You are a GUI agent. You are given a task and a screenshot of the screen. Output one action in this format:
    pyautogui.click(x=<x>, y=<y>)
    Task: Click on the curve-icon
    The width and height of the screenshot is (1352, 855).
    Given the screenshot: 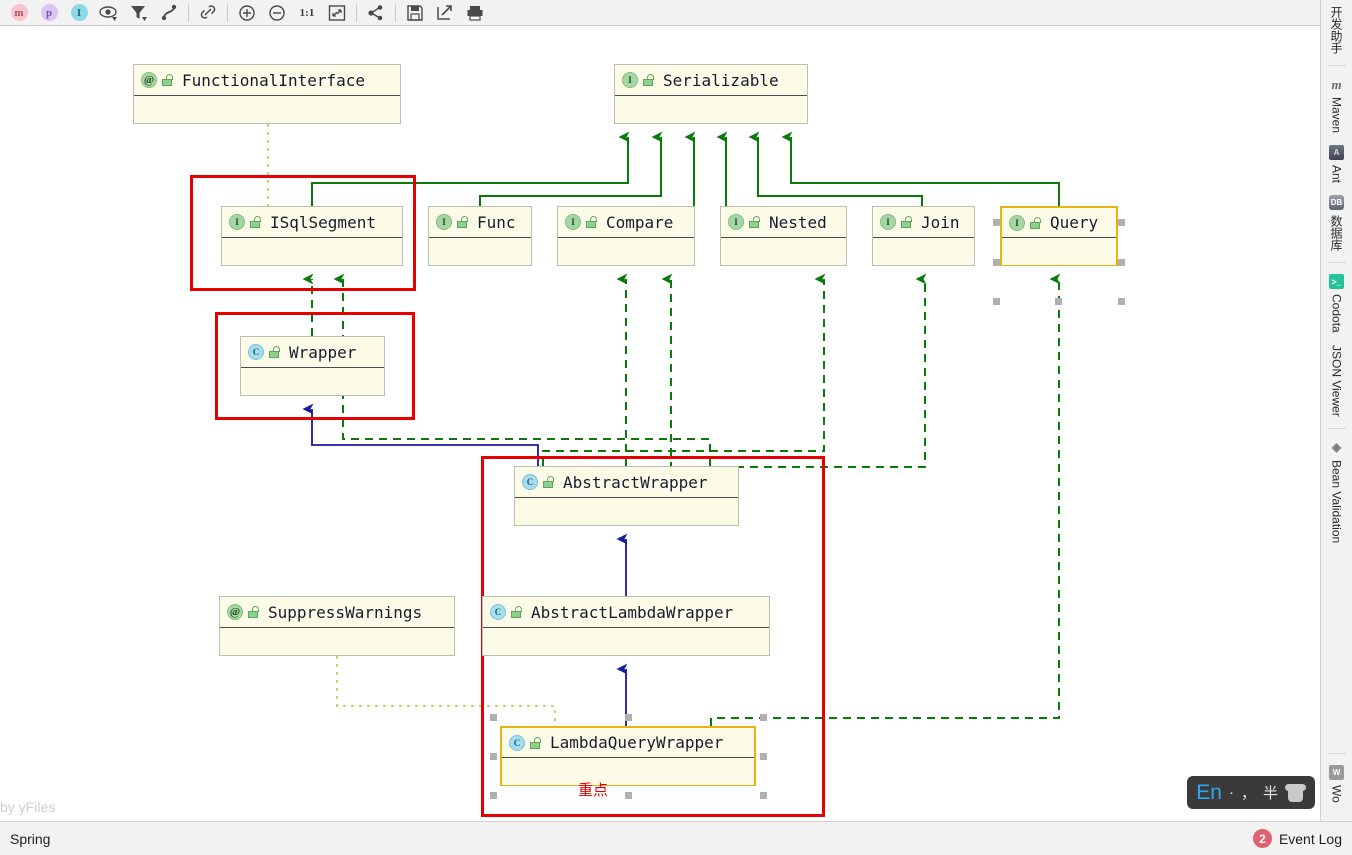 What is the action you would take?
    pyautogui.click(x=169, y=12)
    